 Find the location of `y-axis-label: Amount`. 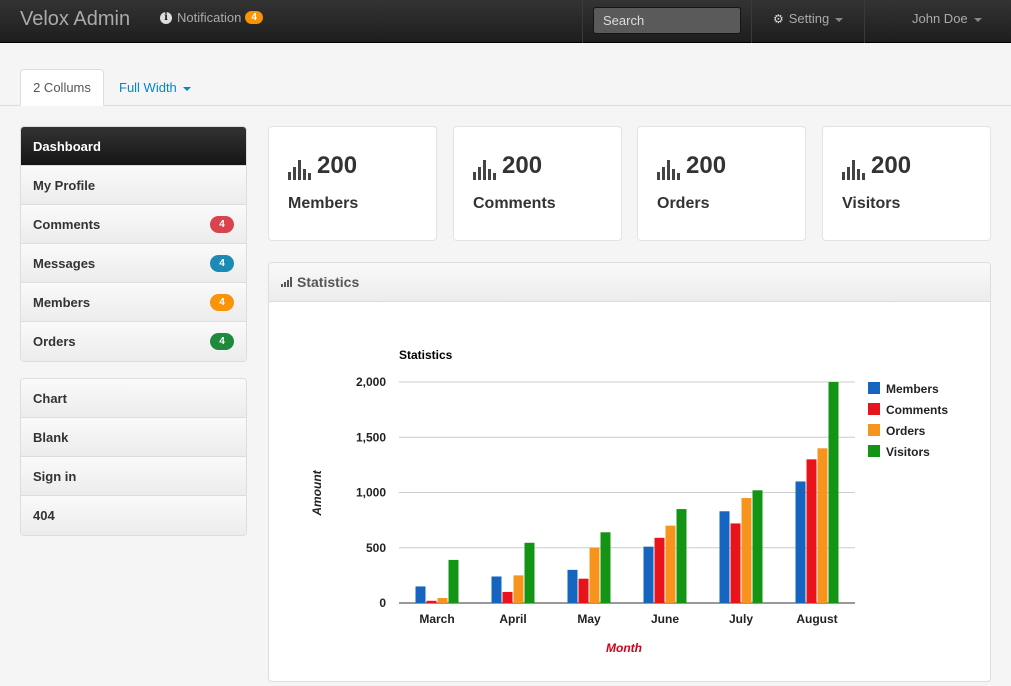

y-axis-label: Amount is located at coordinates (317, 492).